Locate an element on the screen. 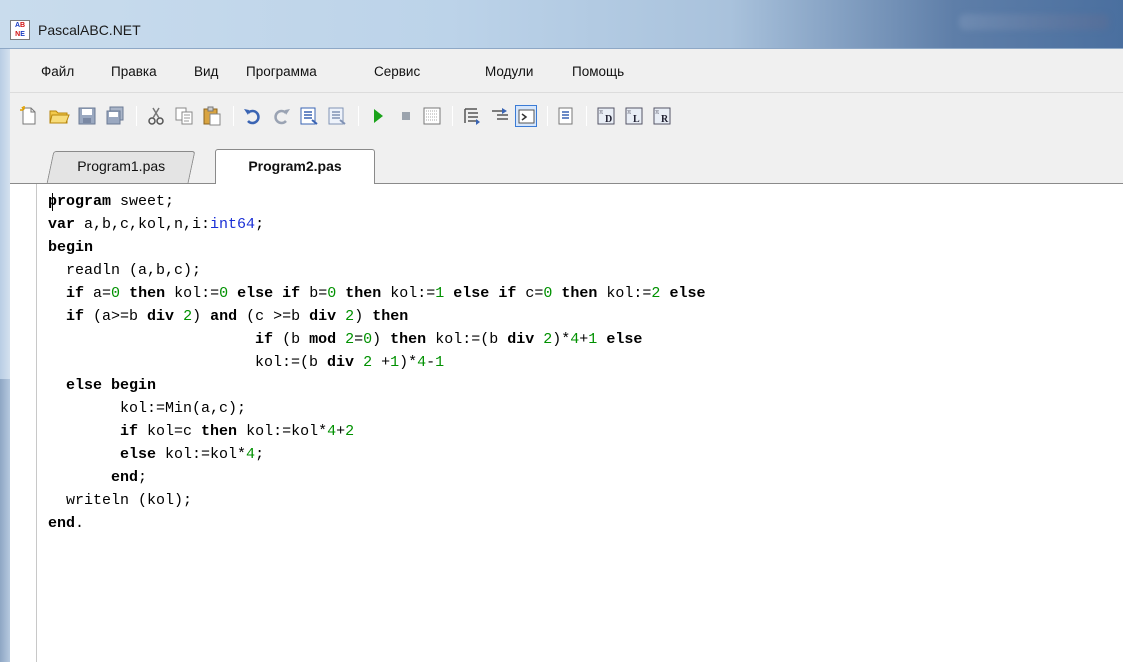 This screenshot has height=662, width=1123. paste-icon is located at coordinates (212, 116).